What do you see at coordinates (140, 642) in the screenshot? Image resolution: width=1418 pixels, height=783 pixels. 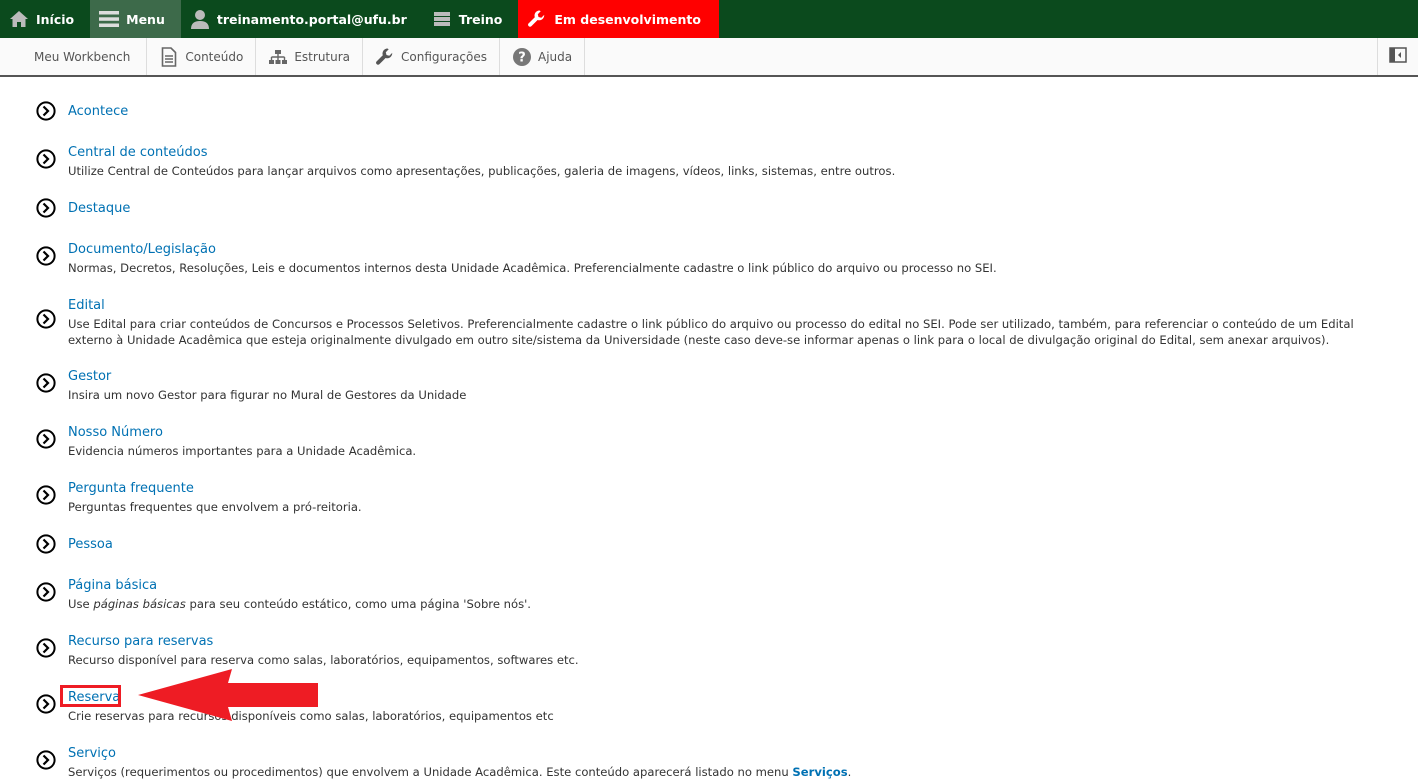 I see `content-type-link: Recurso para reservas` at bounding box center [140, 642].